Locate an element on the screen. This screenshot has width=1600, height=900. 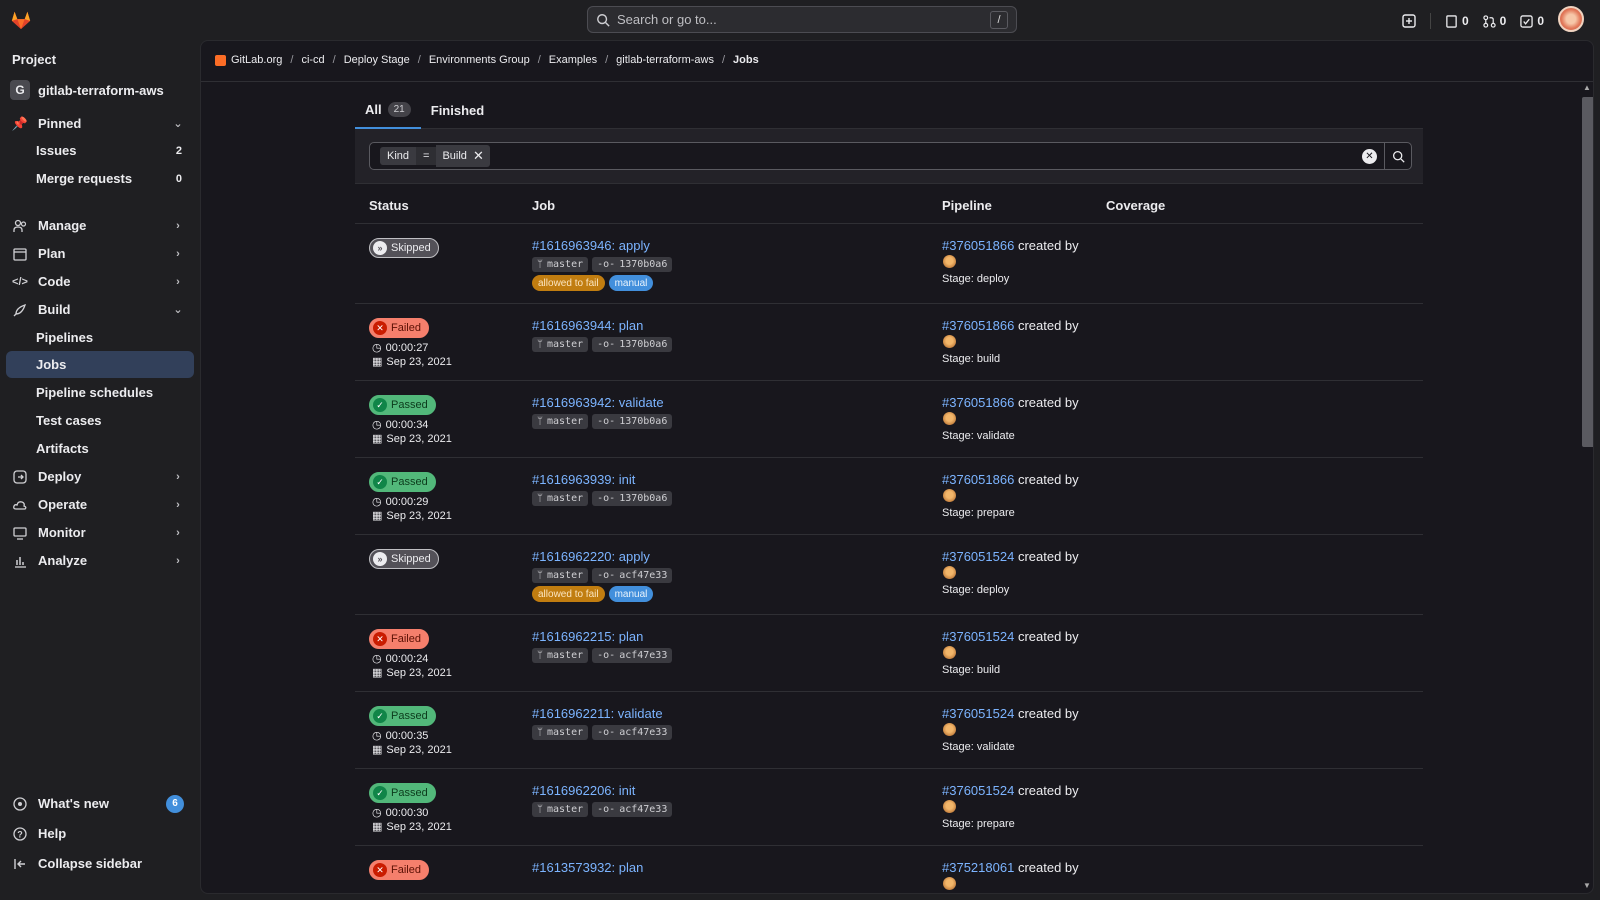
close-icon: ✕ is located at coordinates (478, 156).